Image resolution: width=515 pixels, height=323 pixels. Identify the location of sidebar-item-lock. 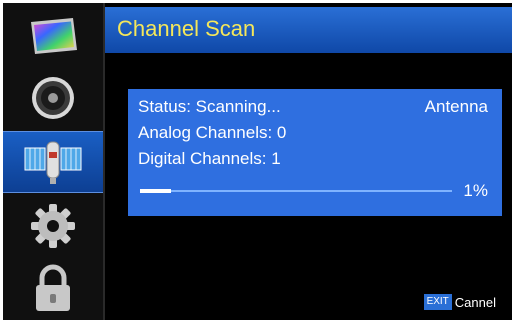
(53, 288).